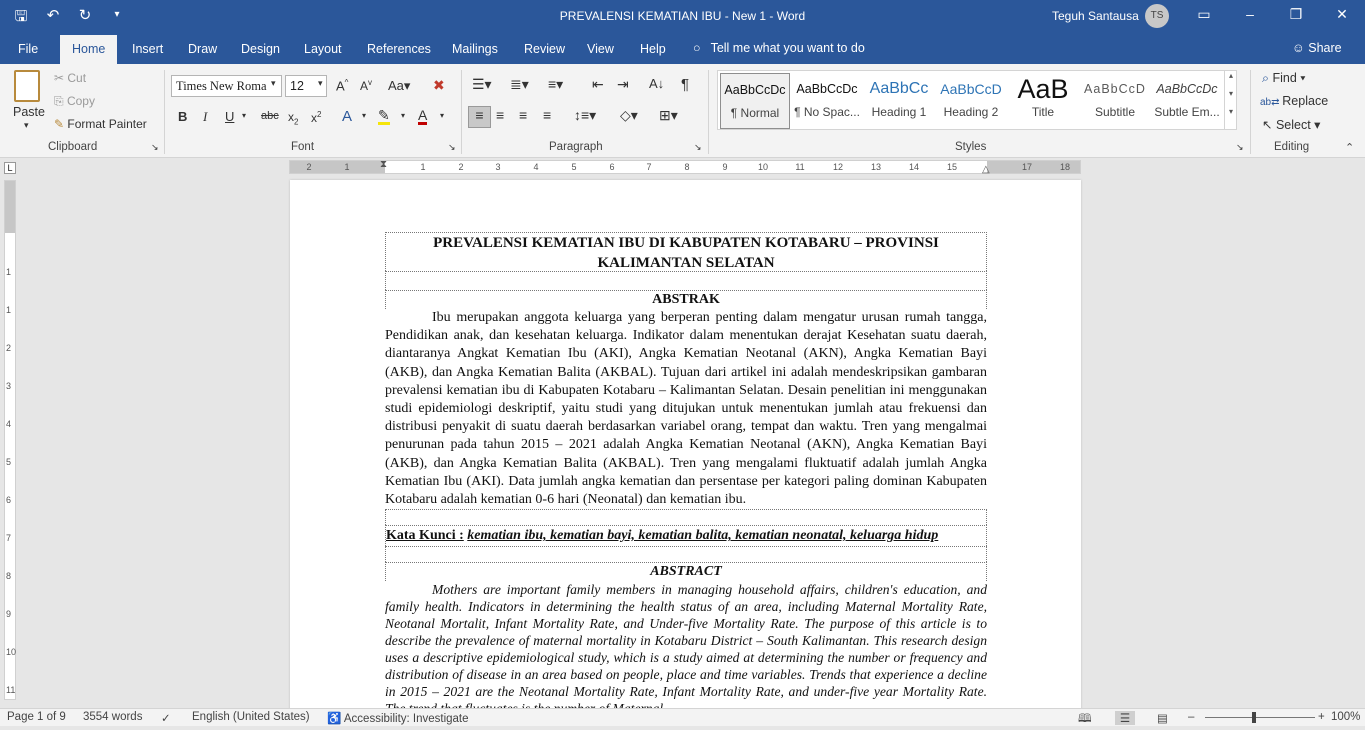 This screenshot has height=730, width=1365. I want to click on font-name-chevron-icon: ▾, so click(273, 83).